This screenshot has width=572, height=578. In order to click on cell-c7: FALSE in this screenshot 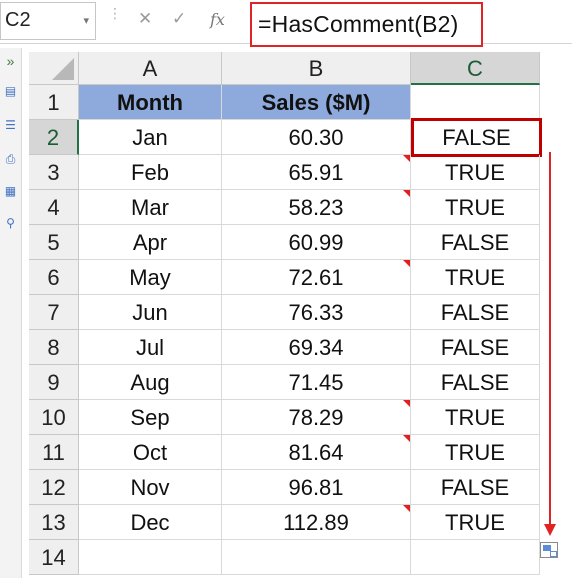, I will do `click(475, 312)`.